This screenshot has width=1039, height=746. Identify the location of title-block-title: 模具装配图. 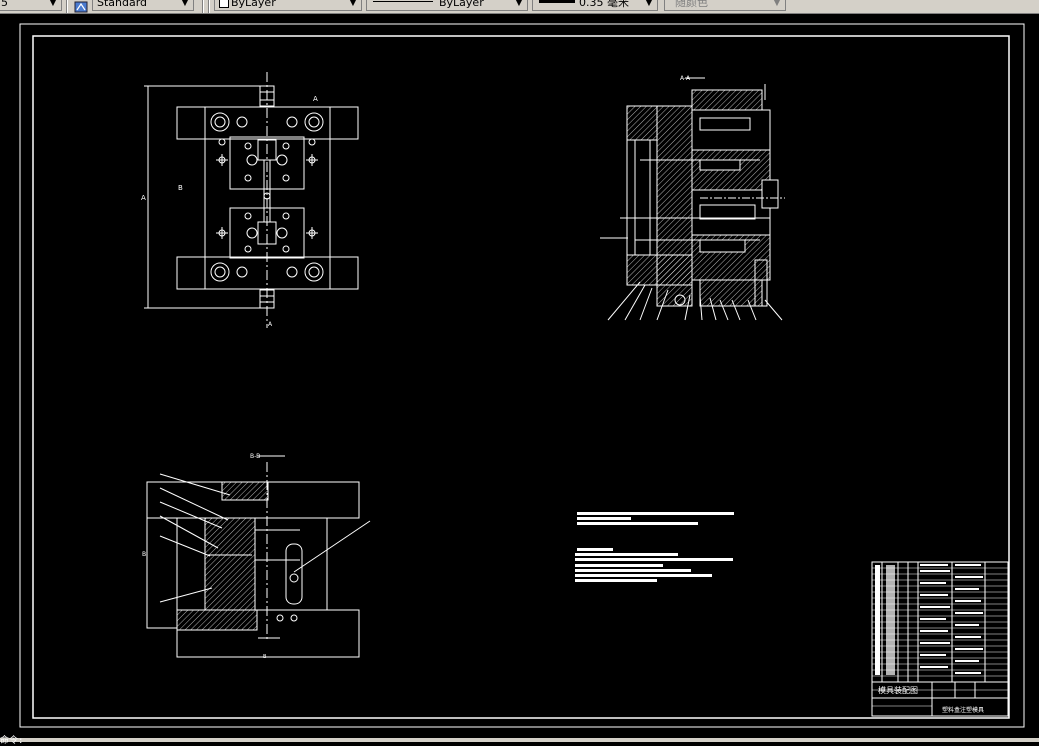
(898, 690).